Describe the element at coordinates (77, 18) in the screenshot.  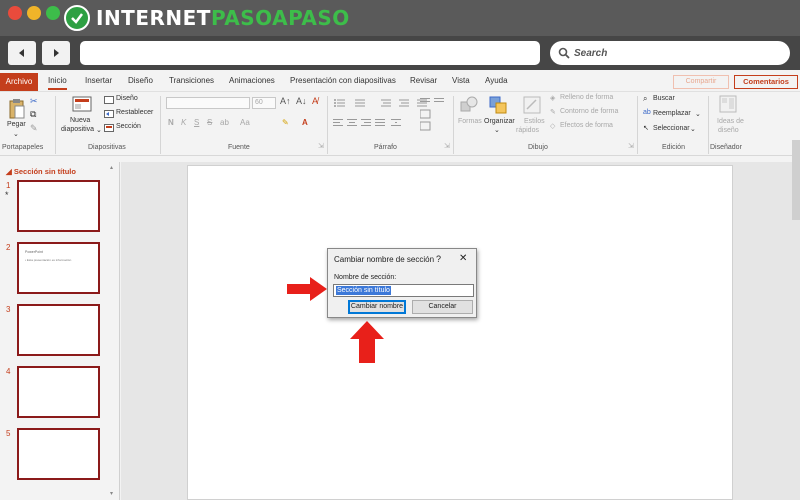
I see `logo-icon` at that location.